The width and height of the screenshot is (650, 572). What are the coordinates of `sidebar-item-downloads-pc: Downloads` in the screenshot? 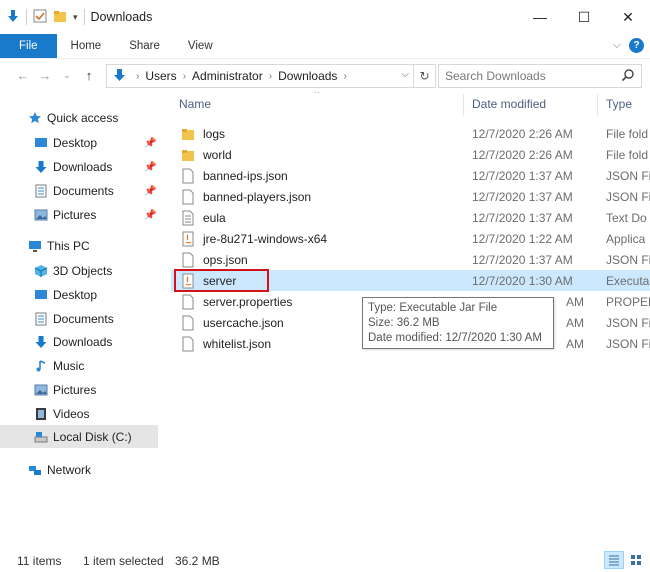 It's located at (73, 341).